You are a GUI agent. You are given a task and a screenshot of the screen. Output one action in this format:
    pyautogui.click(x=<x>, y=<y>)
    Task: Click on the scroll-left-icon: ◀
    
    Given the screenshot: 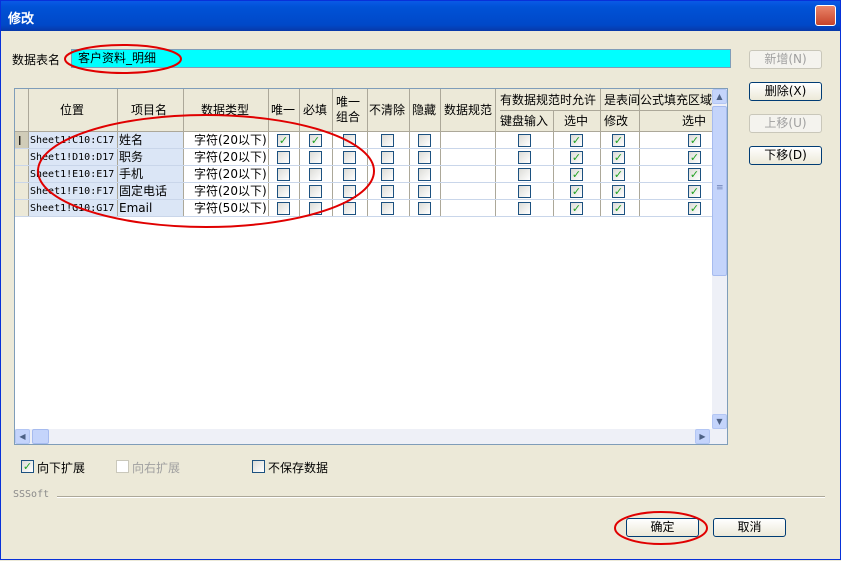 What is the action you would take?
    pyautogui.click(x=22, y=436)
    